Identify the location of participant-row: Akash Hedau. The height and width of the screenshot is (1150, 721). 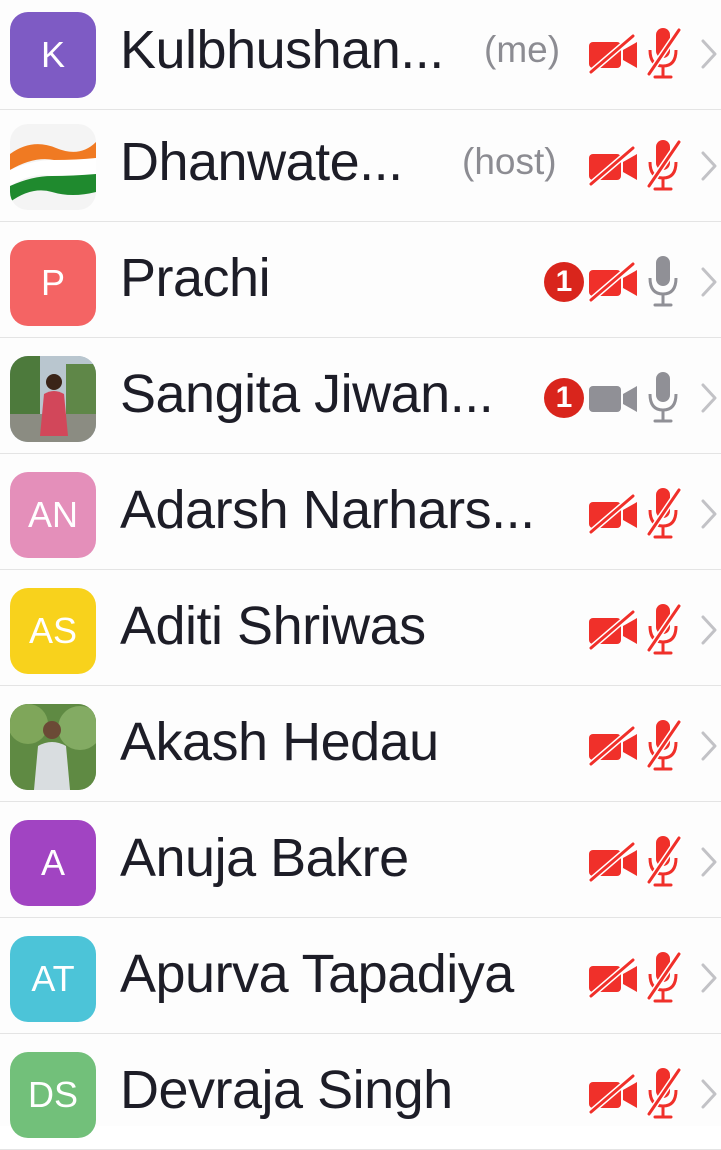
(360, 744).